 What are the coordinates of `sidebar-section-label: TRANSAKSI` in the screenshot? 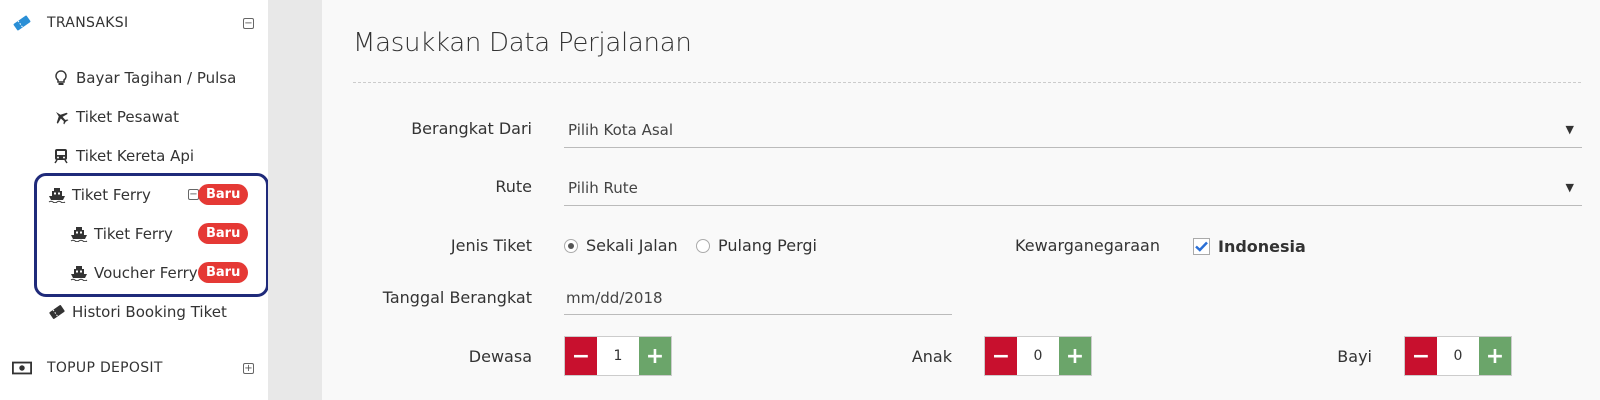 It's located at (88, 23).